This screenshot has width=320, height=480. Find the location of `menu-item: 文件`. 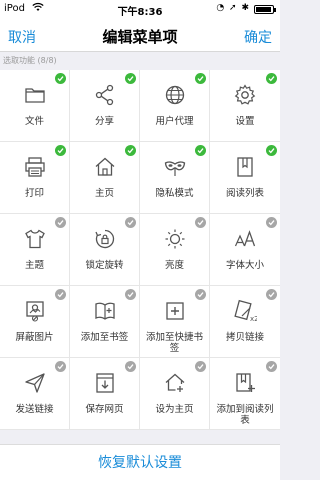

menu-item: 文件 is located at coordinates (35, 106).